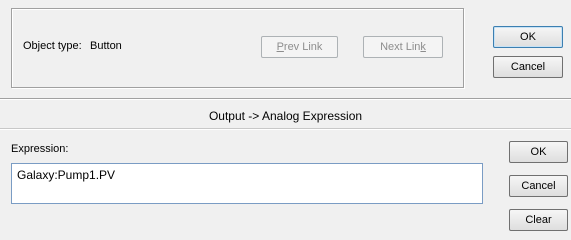 This screenshot has width=571, height=240. I want to click on expression-clear-button: Clear, so click(538, 220).